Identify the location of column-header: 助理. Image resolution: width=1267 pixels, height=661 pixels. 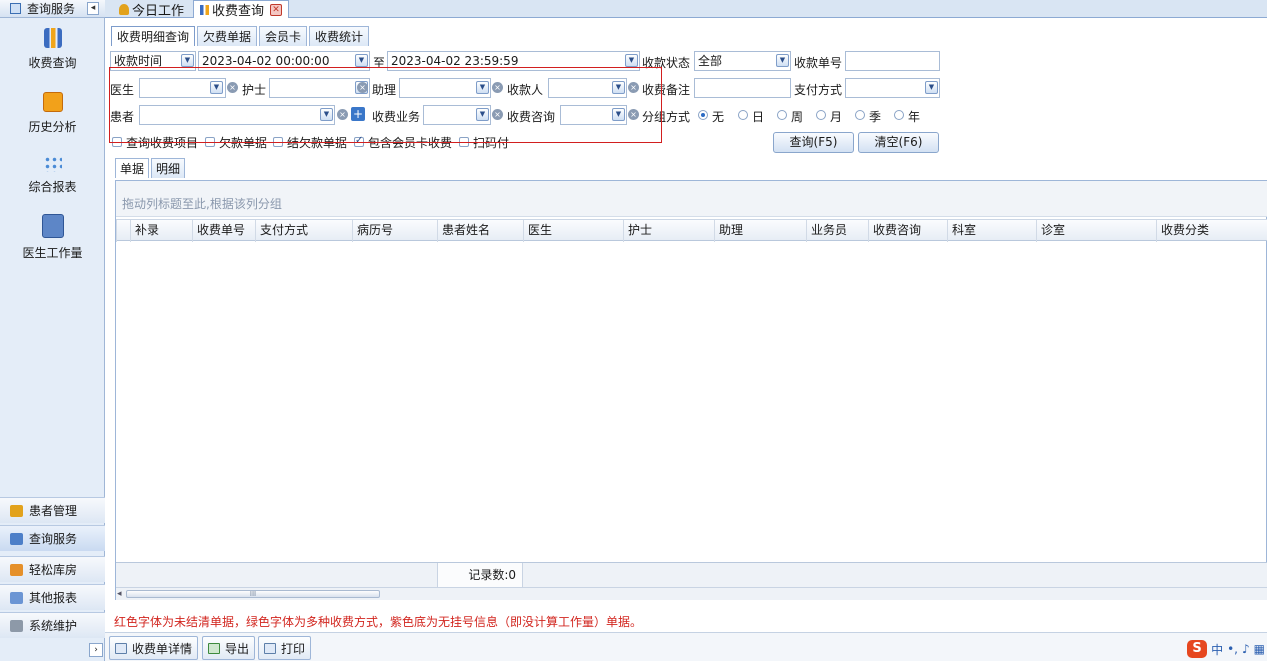
(760, 231).